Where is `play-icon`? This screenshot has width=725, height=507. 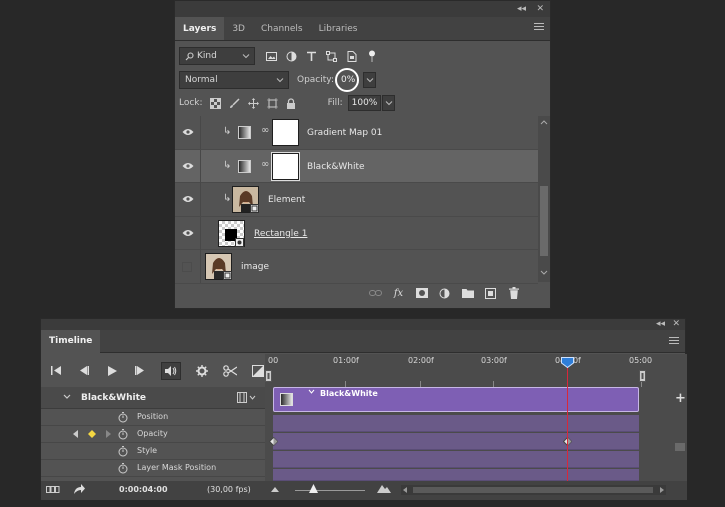
play-icon is located at coordinates (112, 371).